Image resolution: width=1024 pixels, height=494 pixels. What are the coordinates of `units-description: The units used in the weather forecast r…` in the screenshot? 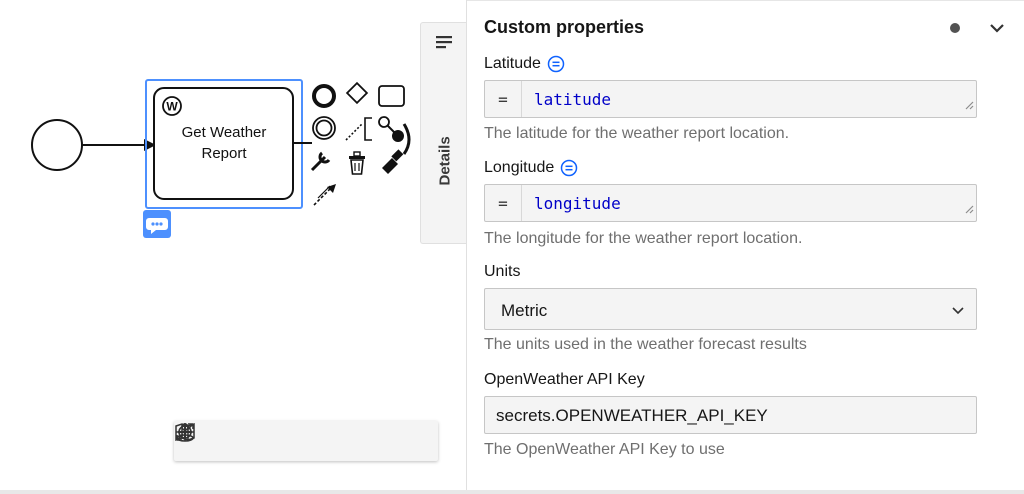 It's located at (645, 344).